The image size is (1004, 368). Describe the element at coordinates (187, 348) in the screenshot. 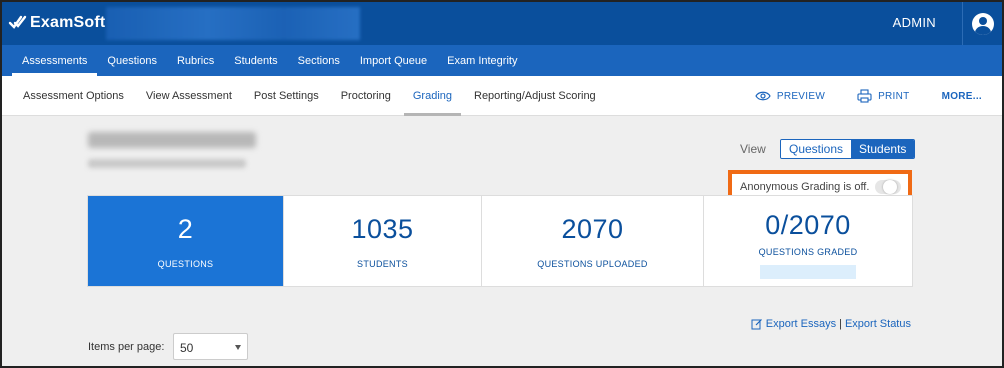

I see `items-per-page-value: 50` at that location.